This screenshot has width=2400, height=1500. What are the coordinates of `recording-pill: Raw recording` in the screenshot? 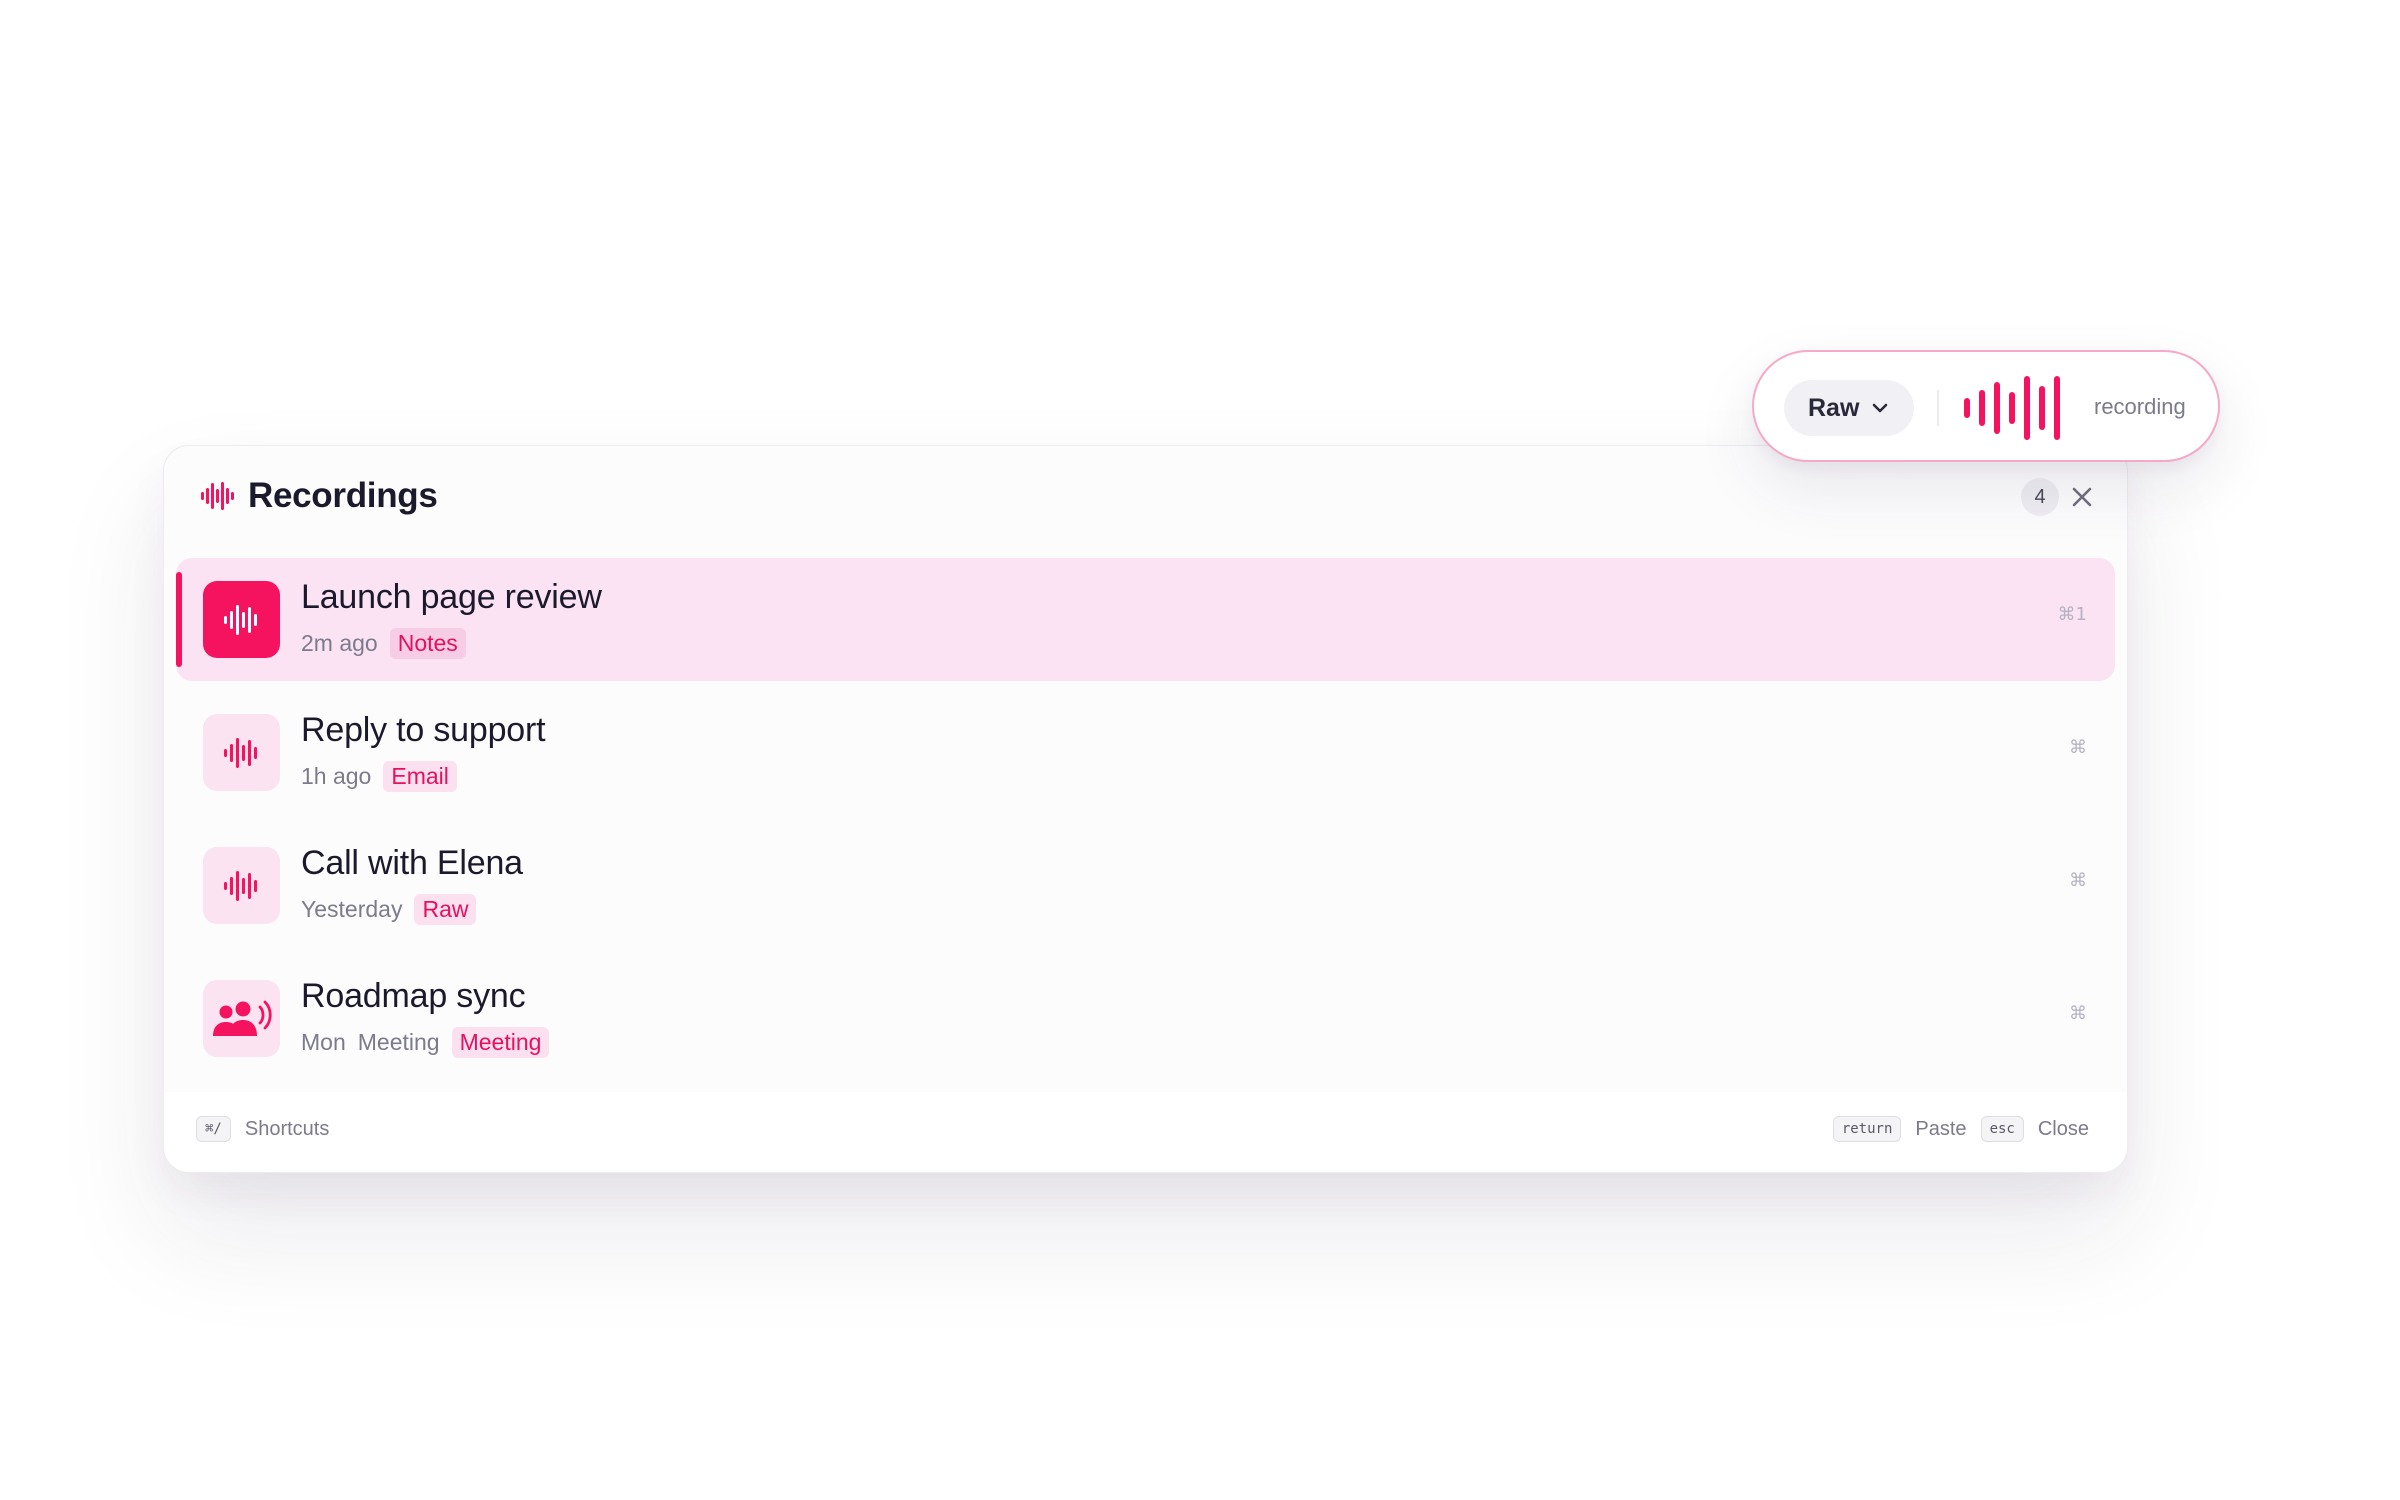 It's located at (1986, 406).